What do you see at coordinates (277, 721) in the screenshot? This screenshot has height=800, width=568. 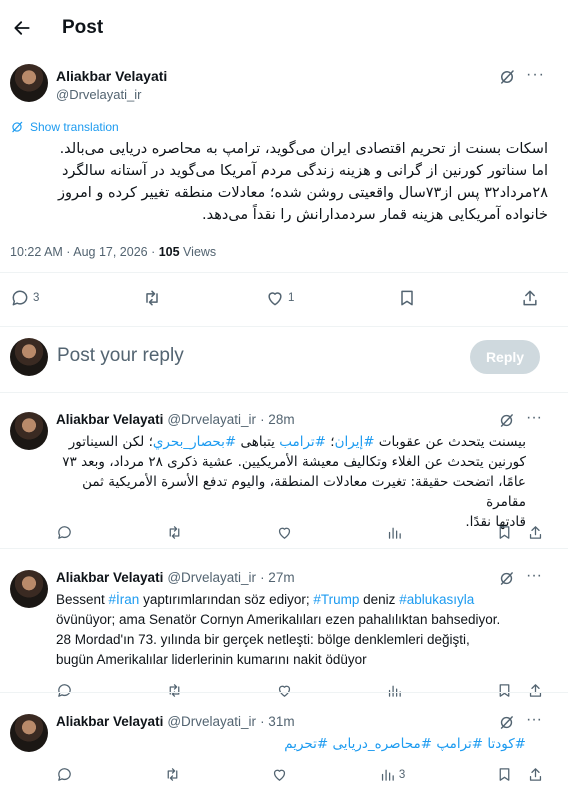 I see `reply-time: · 31m` at bounding box center [277, 721].